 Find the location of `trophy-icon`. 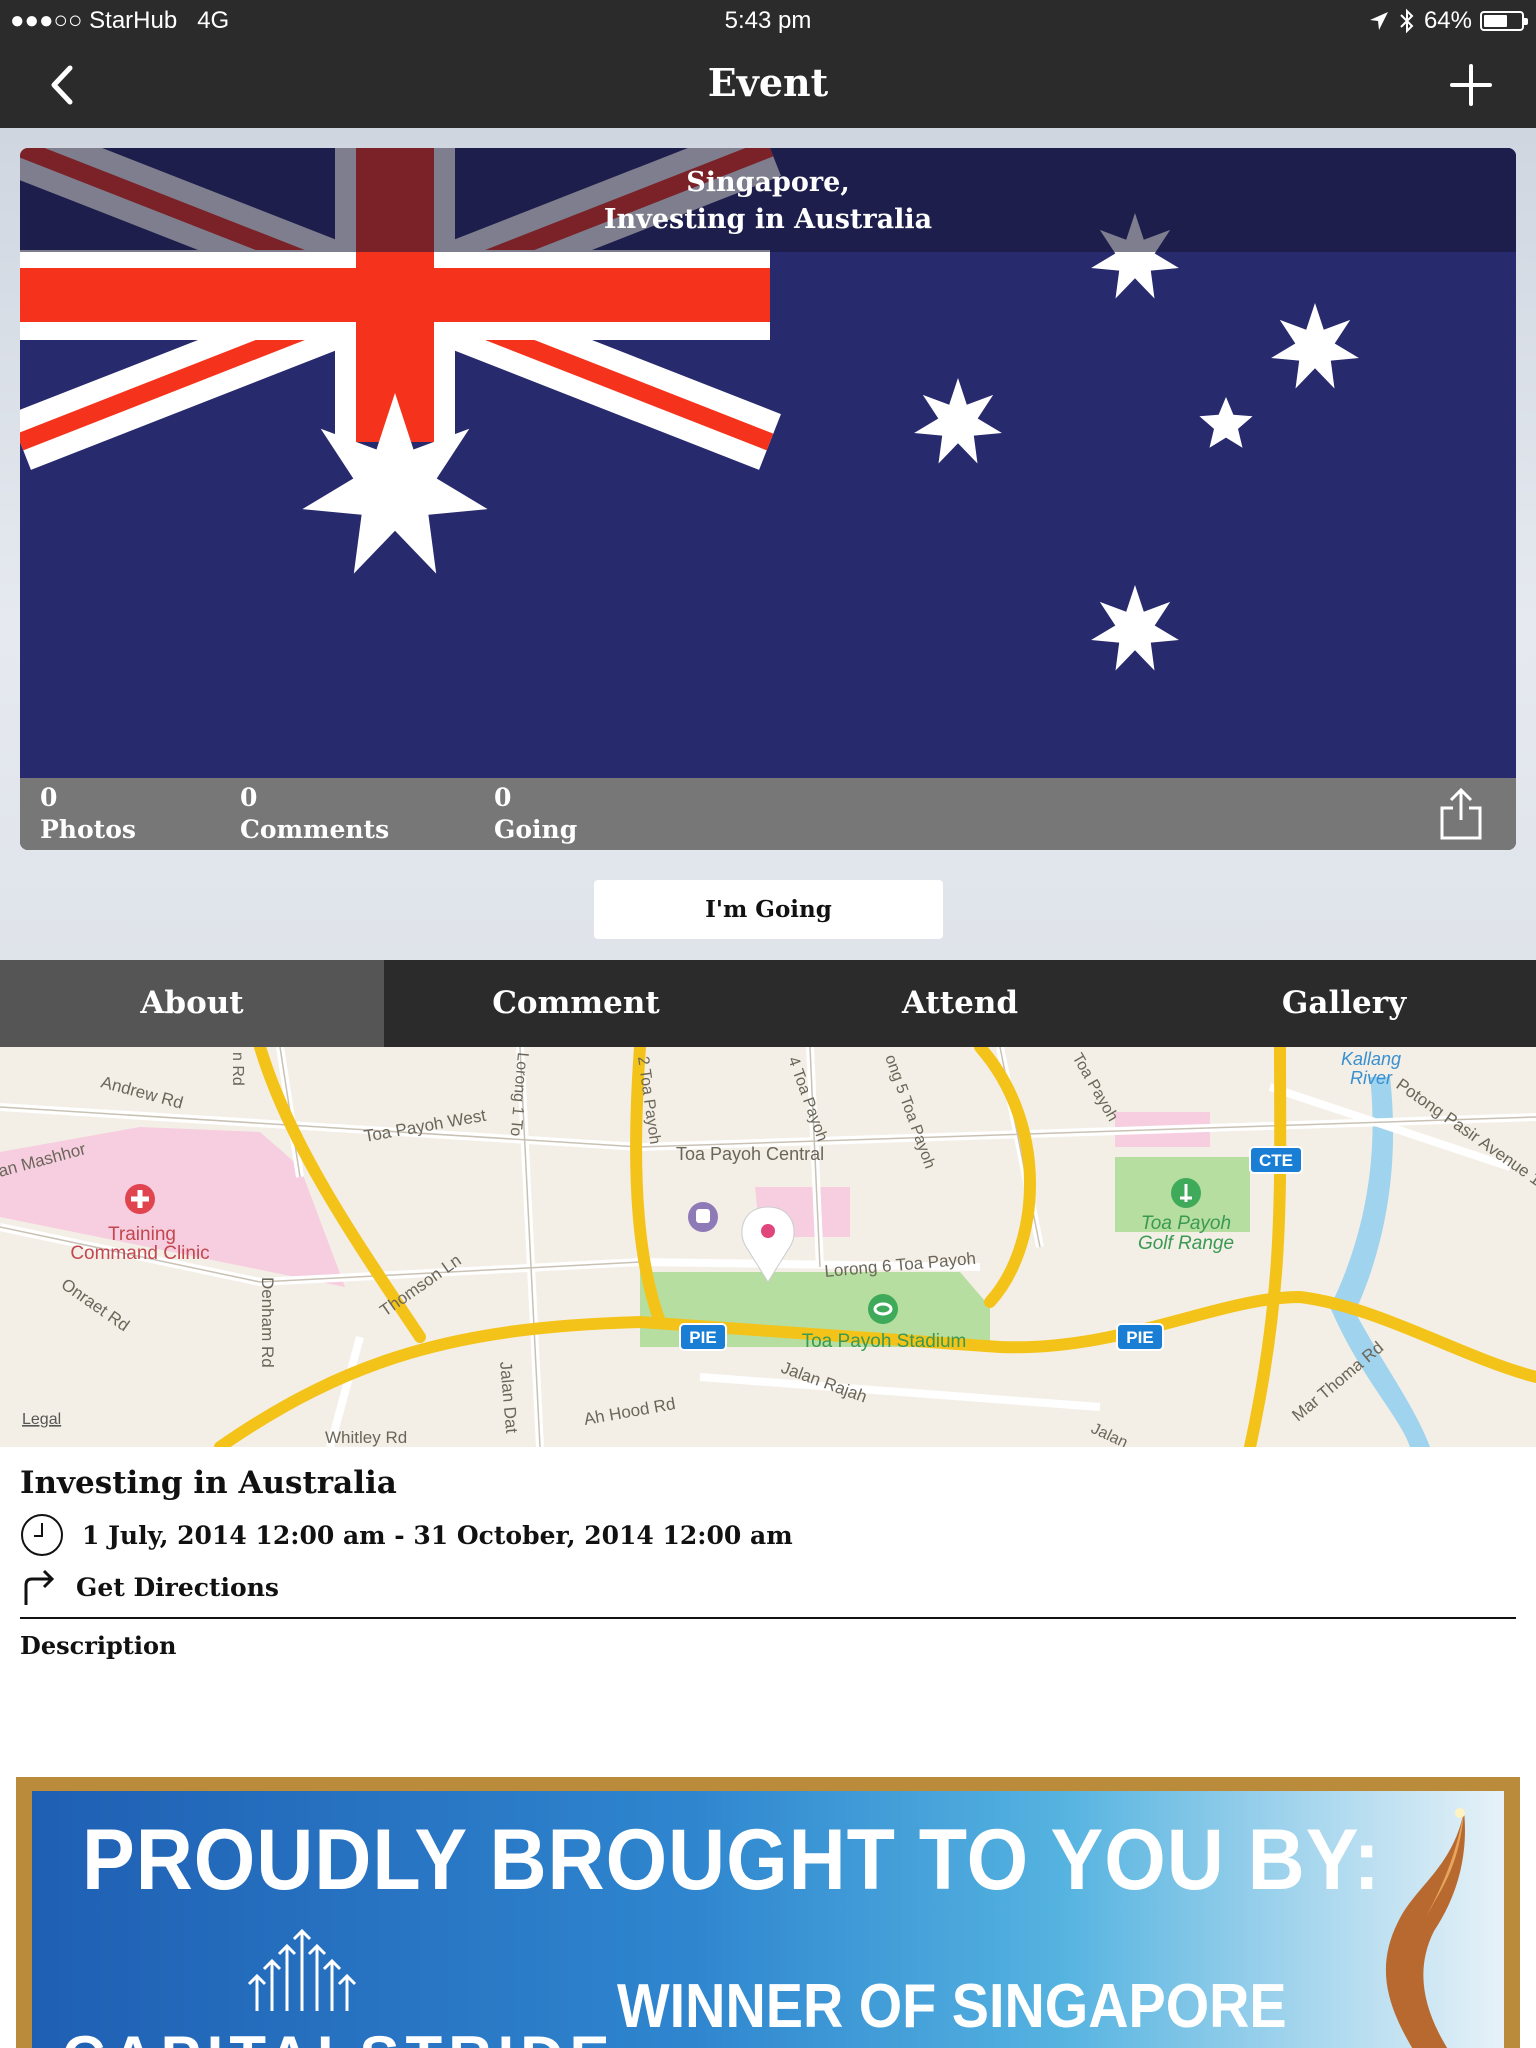

trophy-icon is located at coordinates (1425, 1928).